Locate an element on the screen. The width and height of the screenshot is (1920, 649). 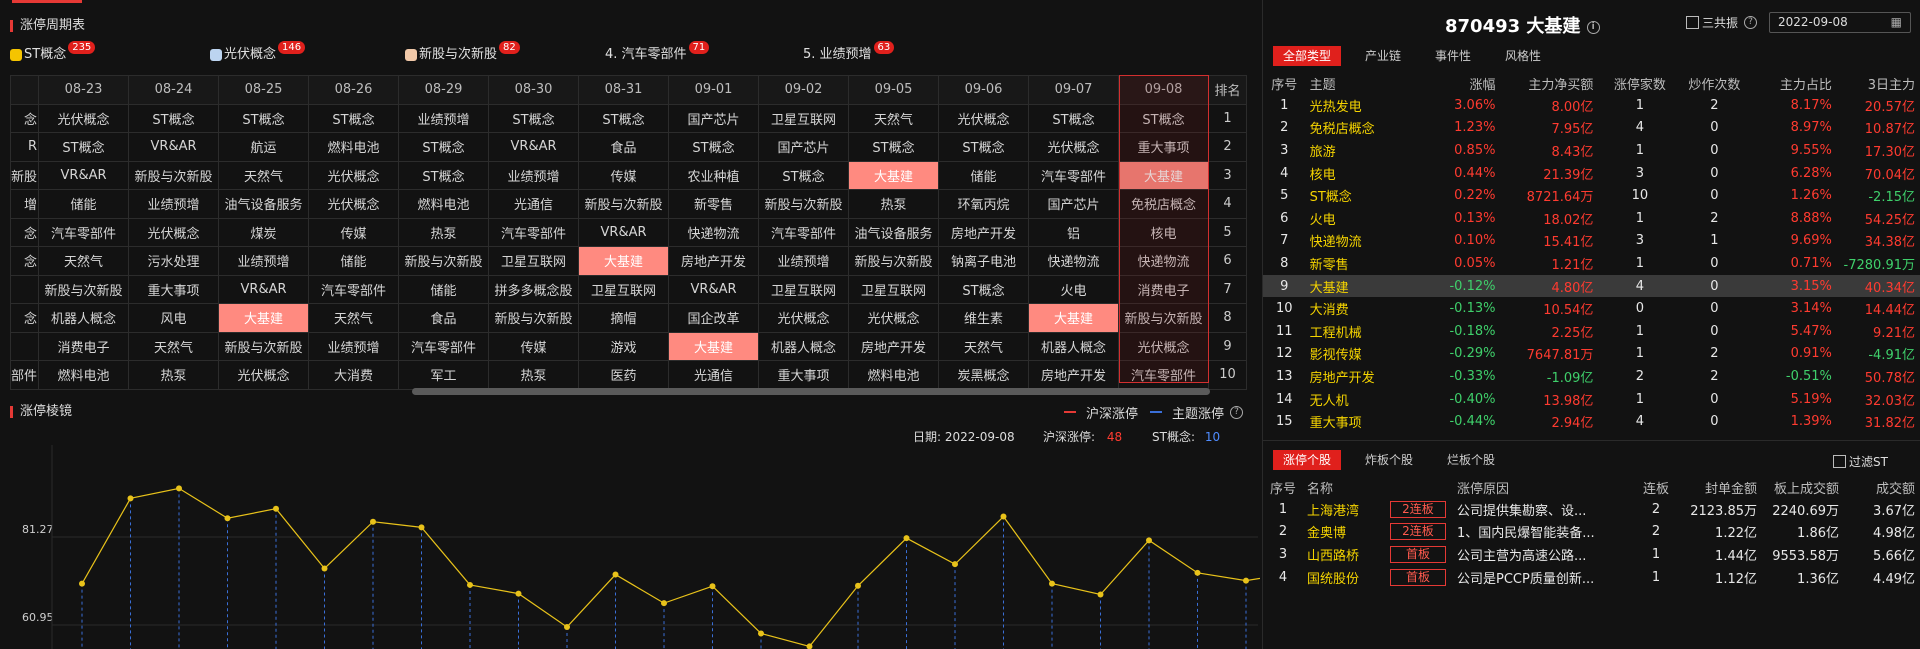
date-header: 08-24 is located at coordinates (174, 90).